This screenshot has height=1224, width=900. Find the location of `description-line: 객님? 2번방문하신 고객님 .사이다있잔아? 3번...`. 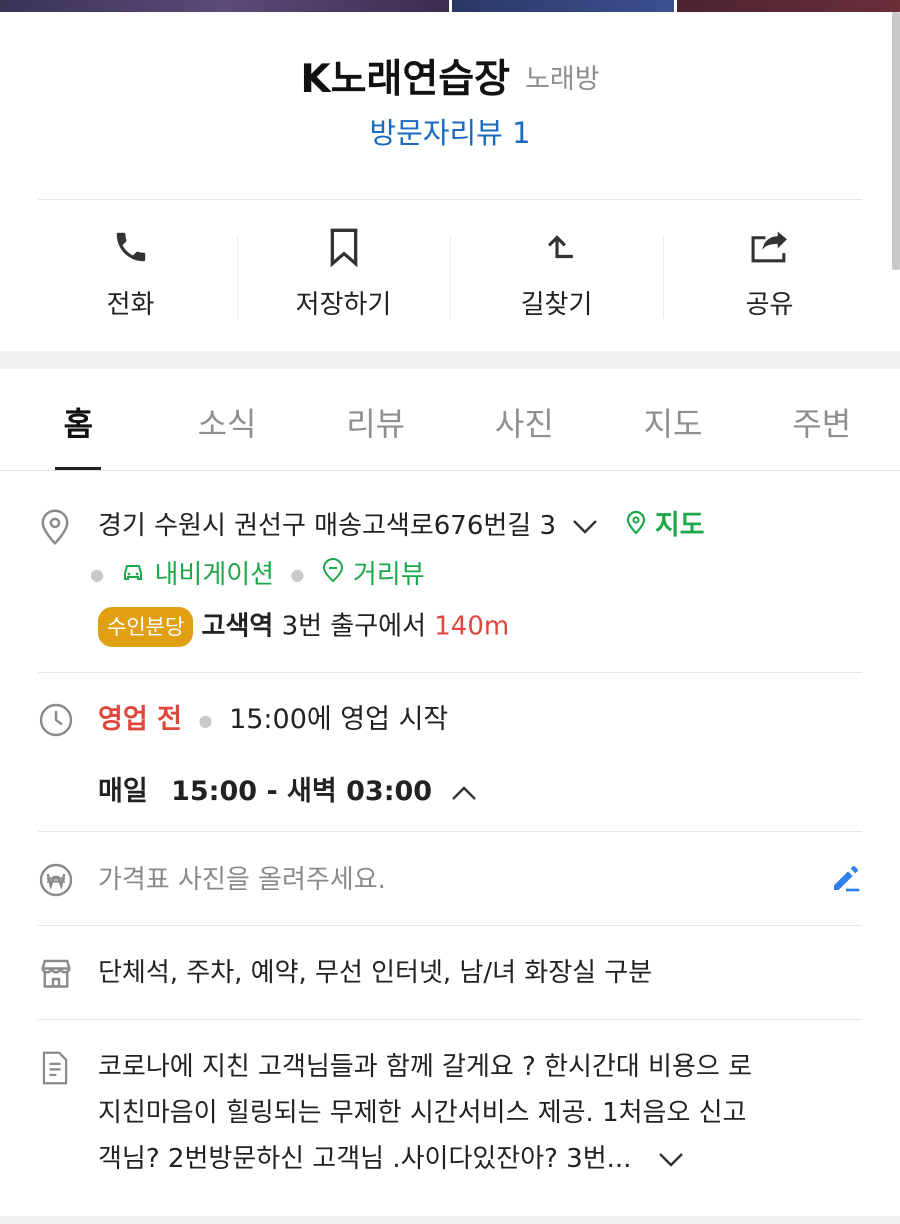

description-line: 객님? 2번방문하신 고객님 .사이다있잔아? 3번... is located at coordinates (365, 1159).